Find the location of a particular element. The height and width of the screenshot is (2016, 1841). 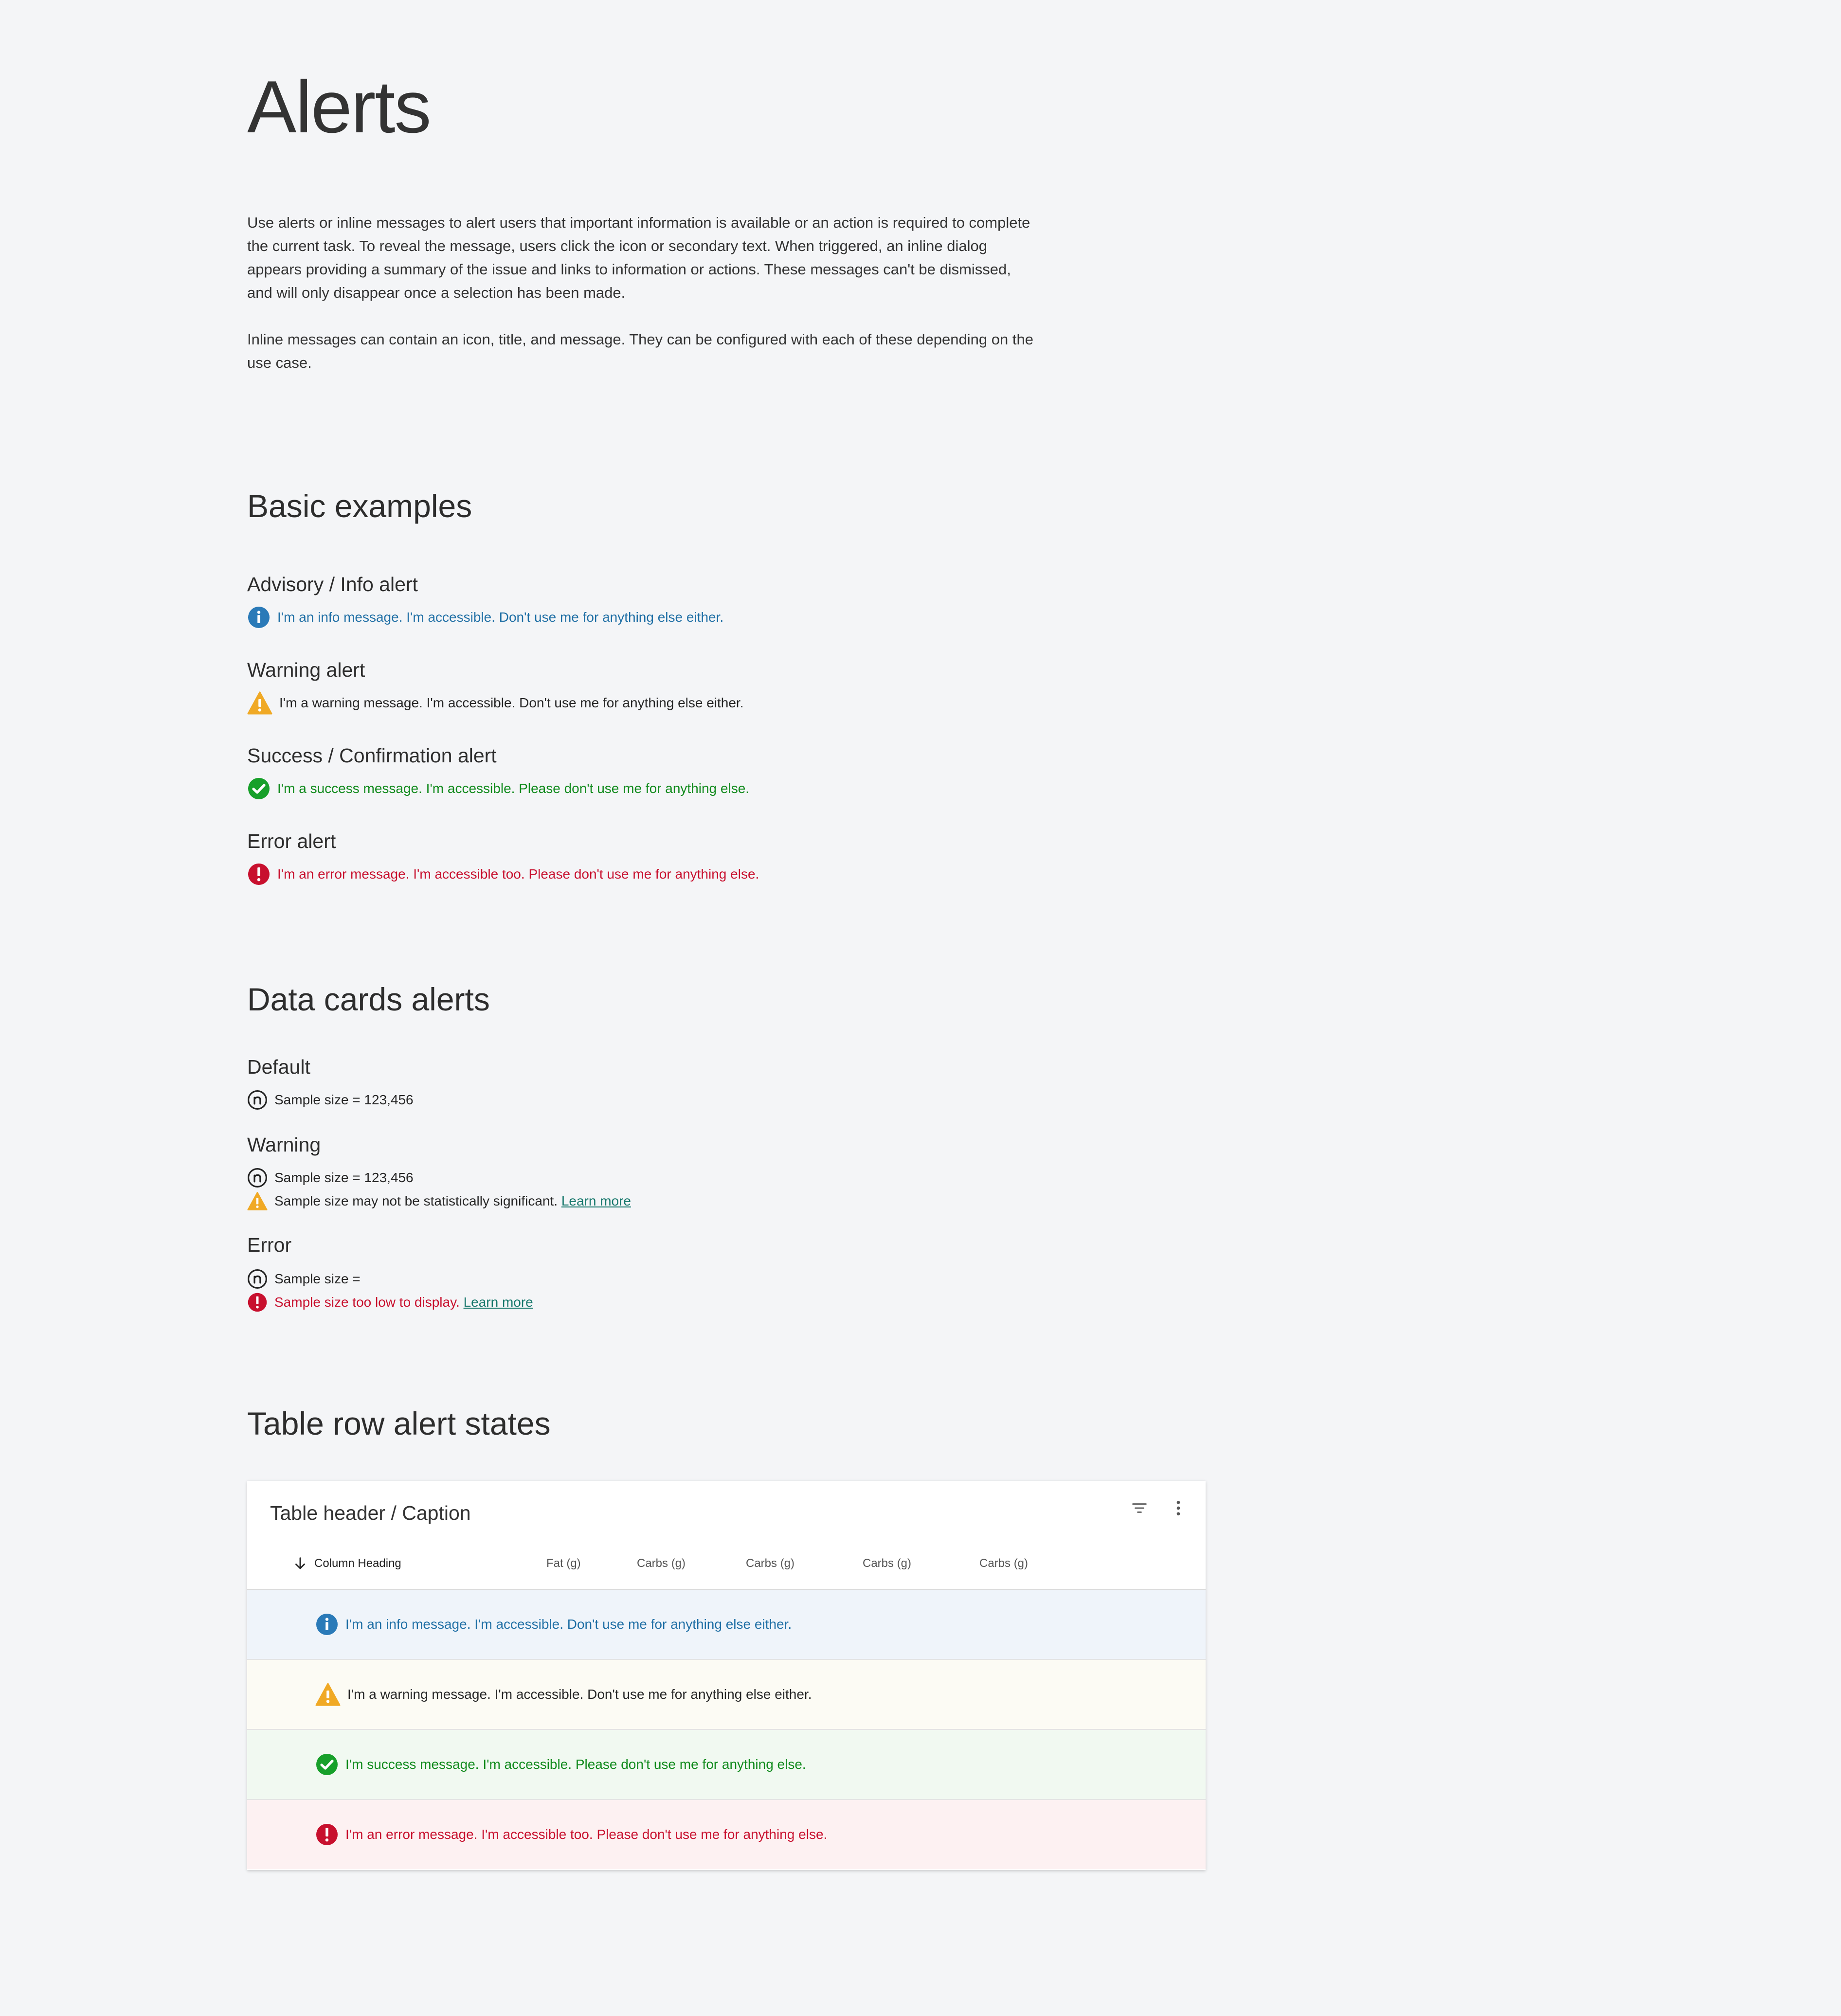

datacard-error-learn-more-link: Learn more is located at coordinates (499, 1302).